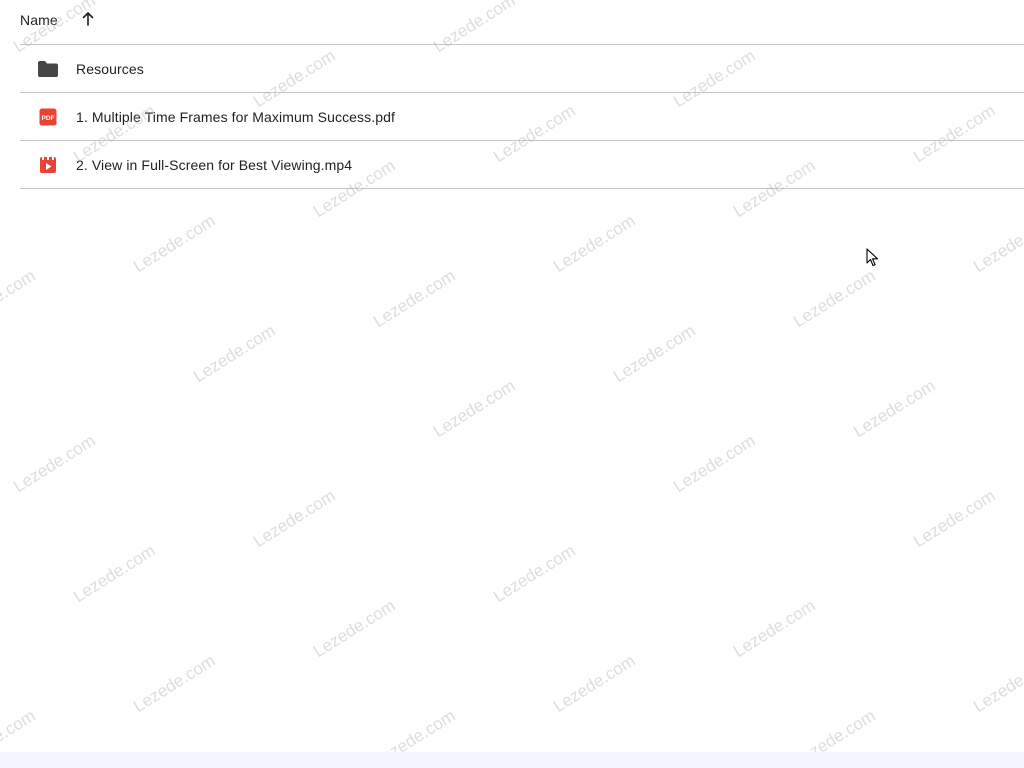 This screenshot has height=768, width=1024. I want to click on pdf-icon-label: PDF, so click(48, 118).